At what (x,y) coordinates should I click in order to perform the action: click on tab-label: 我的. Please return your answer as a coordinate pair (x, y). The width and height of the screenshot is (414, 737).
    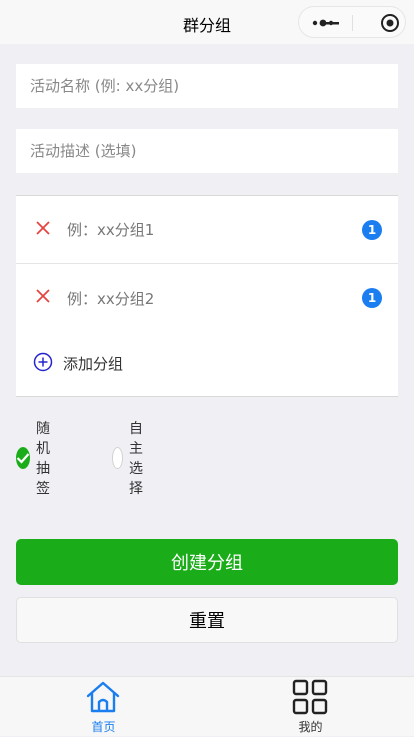
    Looking at the image, I should click on (310, 727).